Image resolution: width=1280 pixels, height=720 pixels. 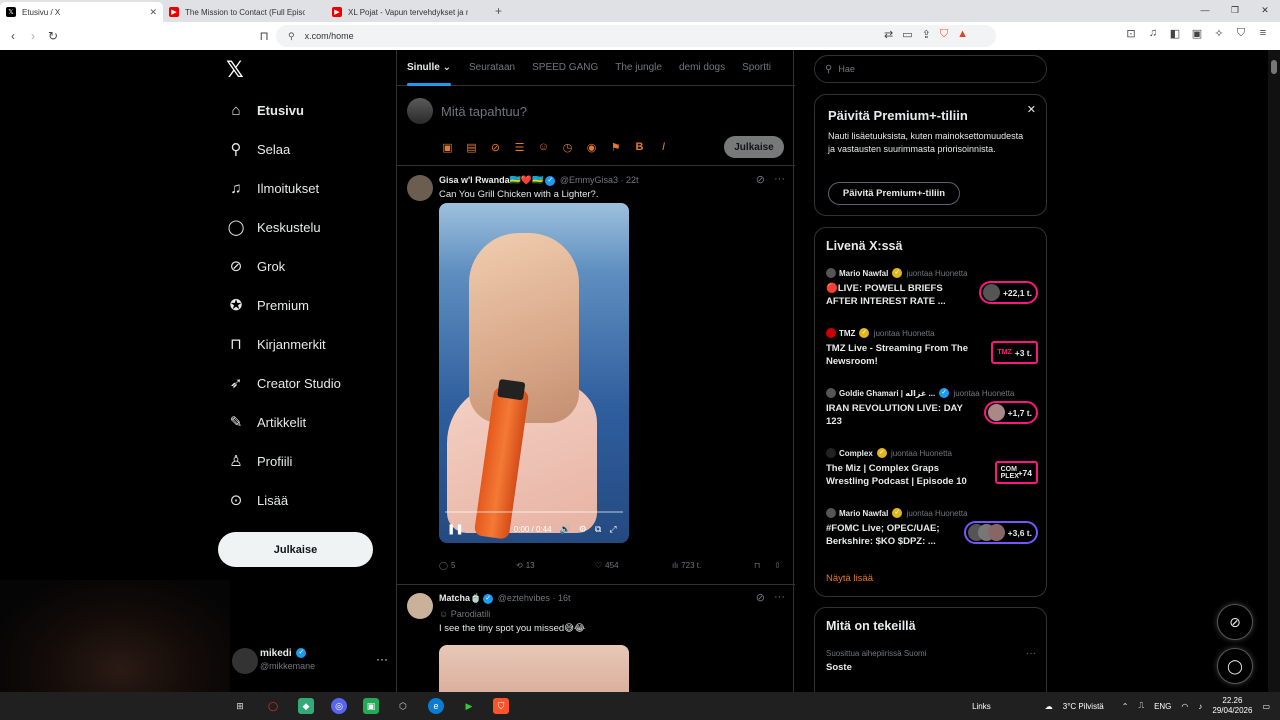 I want to click on account-switcher: mikedi ✓ @mikkemane ···, so click(x=312, y=664).